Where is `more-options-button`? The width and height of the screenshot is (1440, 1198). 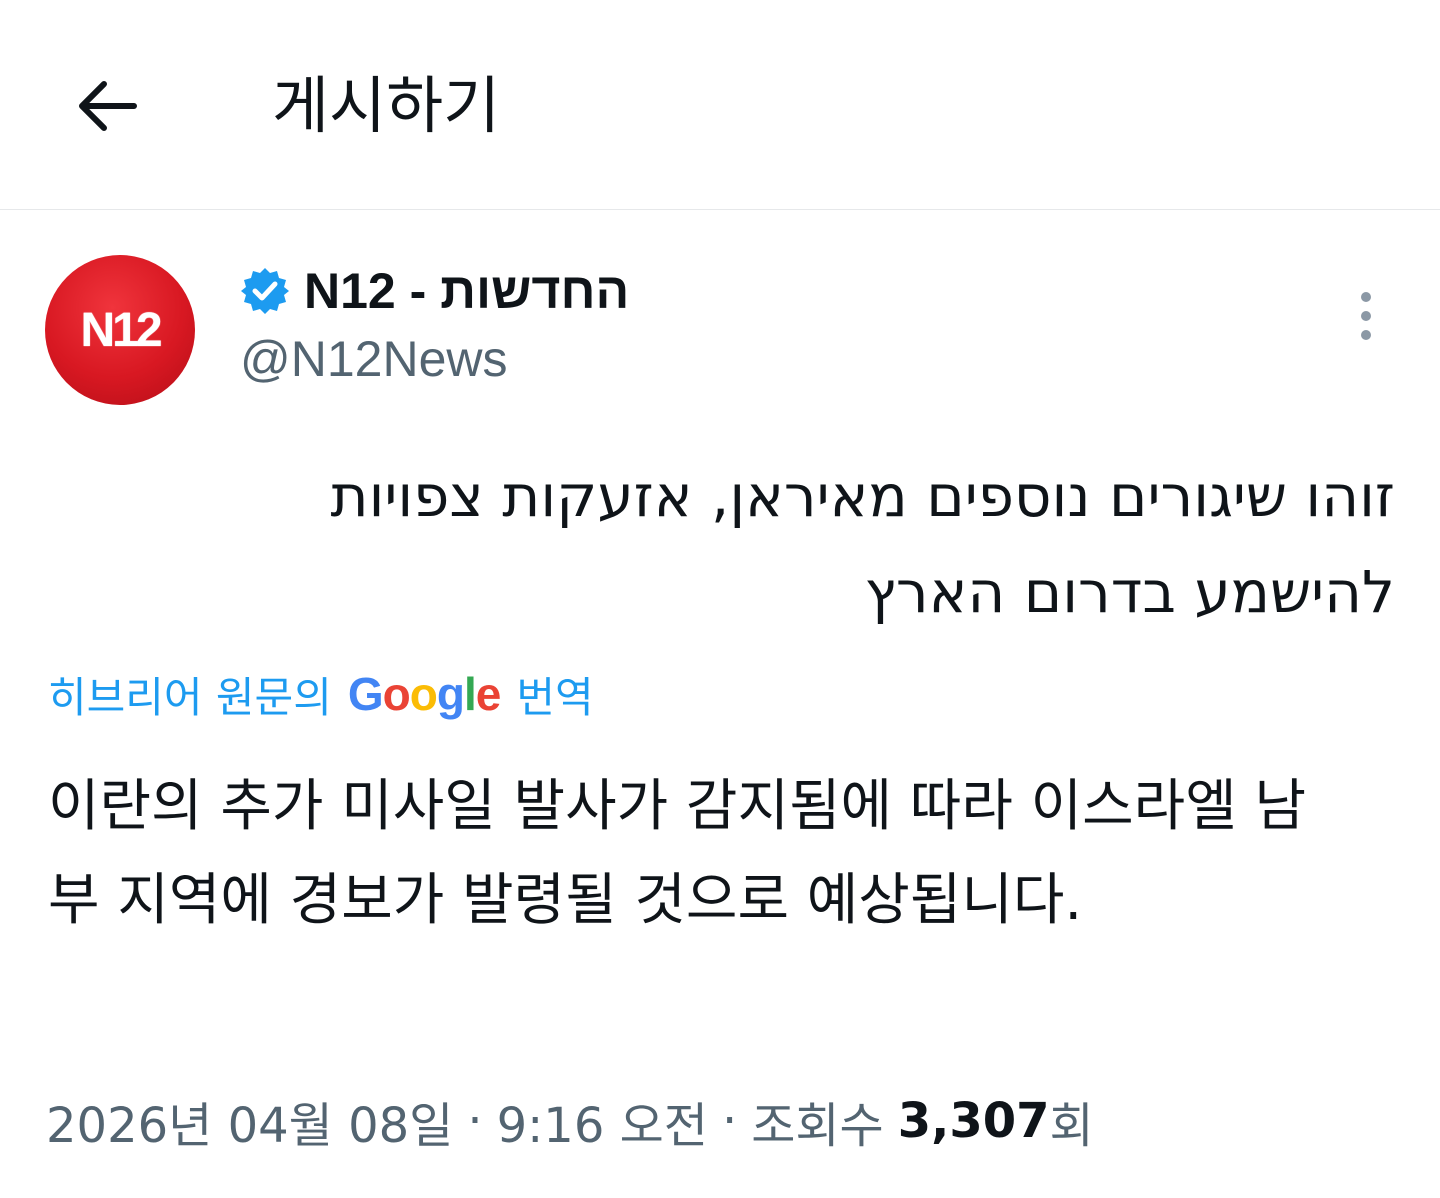 more-options-button is located at coordinates (1366, 316).